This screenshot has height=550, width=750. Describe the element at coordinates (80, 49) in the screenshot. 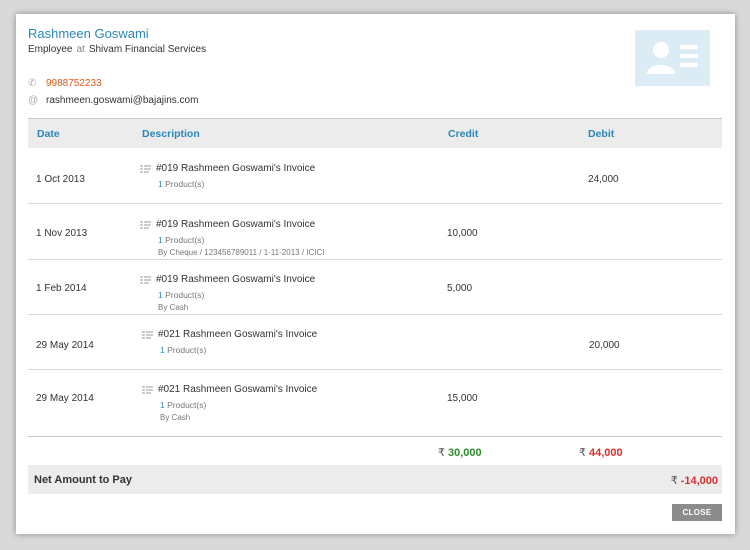

I see `at-word: at` at that location.